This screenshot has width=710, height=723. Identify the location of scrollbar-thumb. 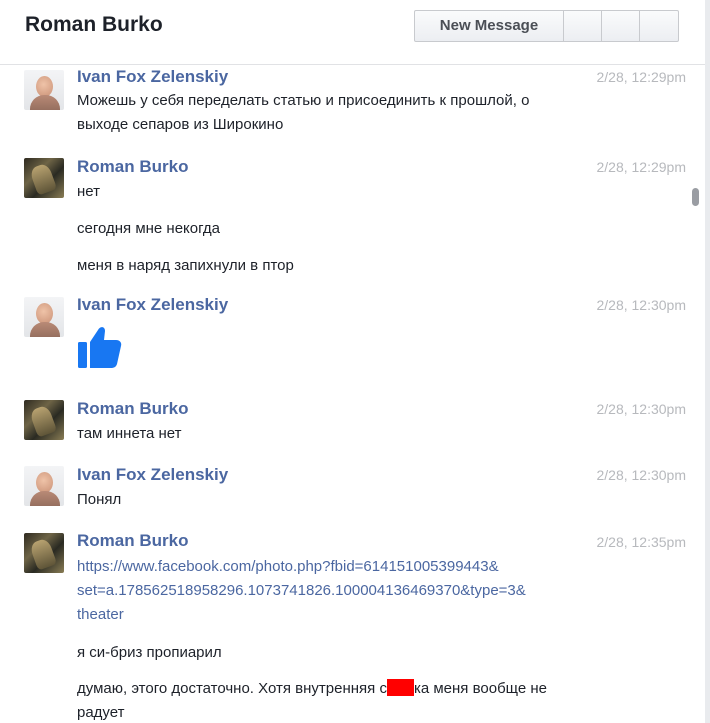
(695, 197).